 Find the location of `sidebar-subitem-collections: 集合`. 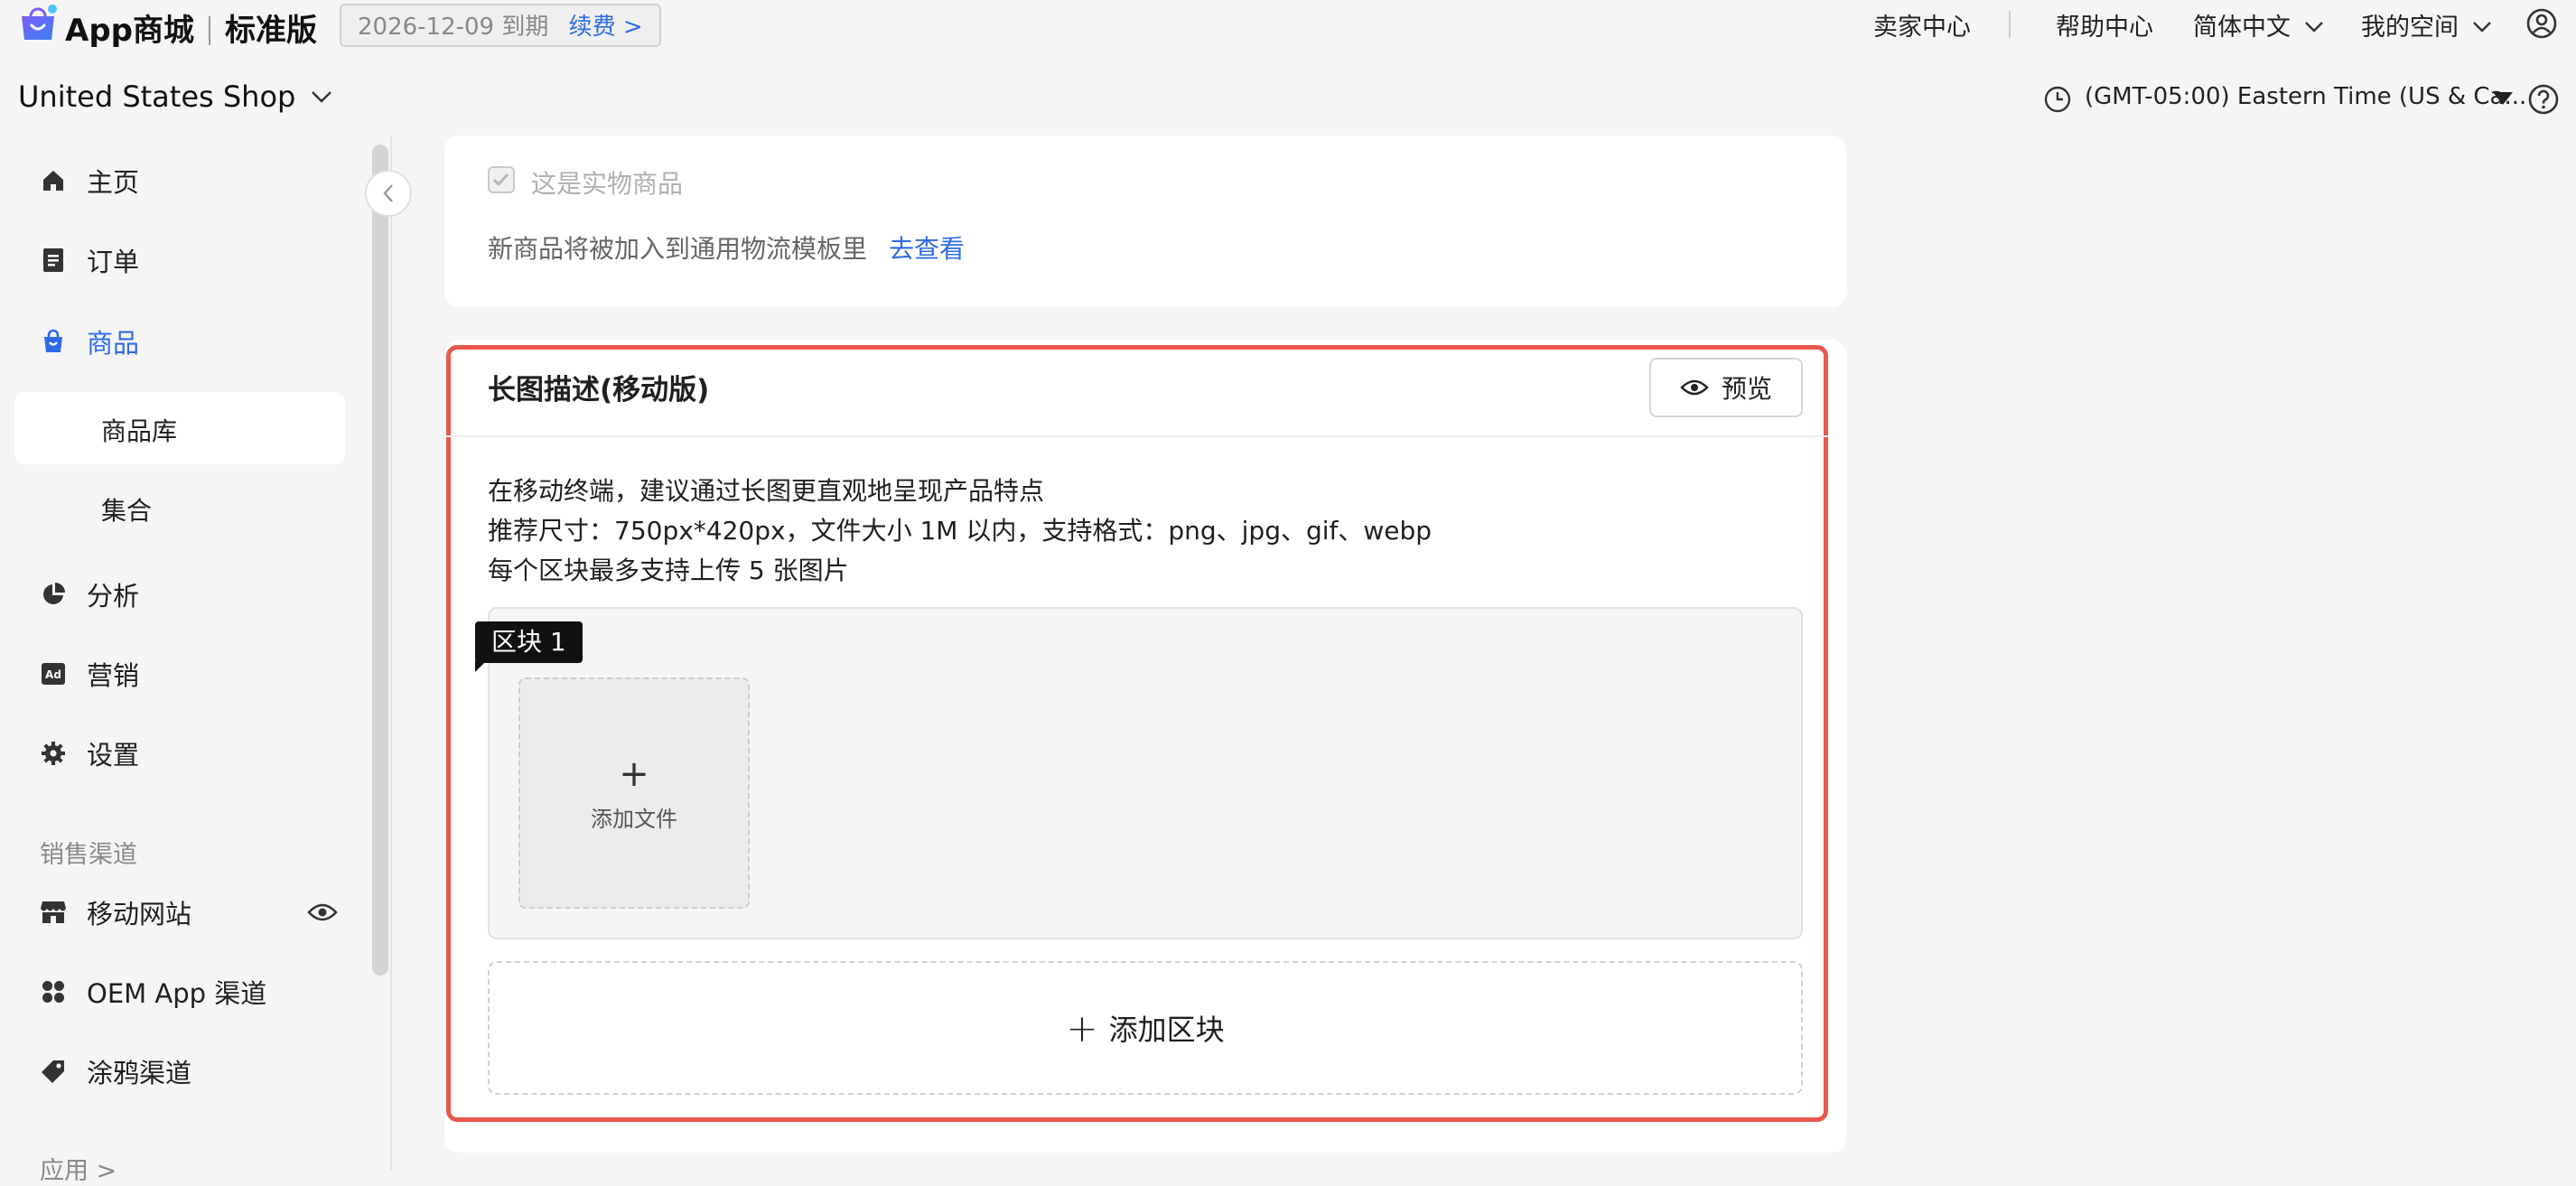

sidebar-subitem-collections: 集合 is located at coordinates (127, 509).